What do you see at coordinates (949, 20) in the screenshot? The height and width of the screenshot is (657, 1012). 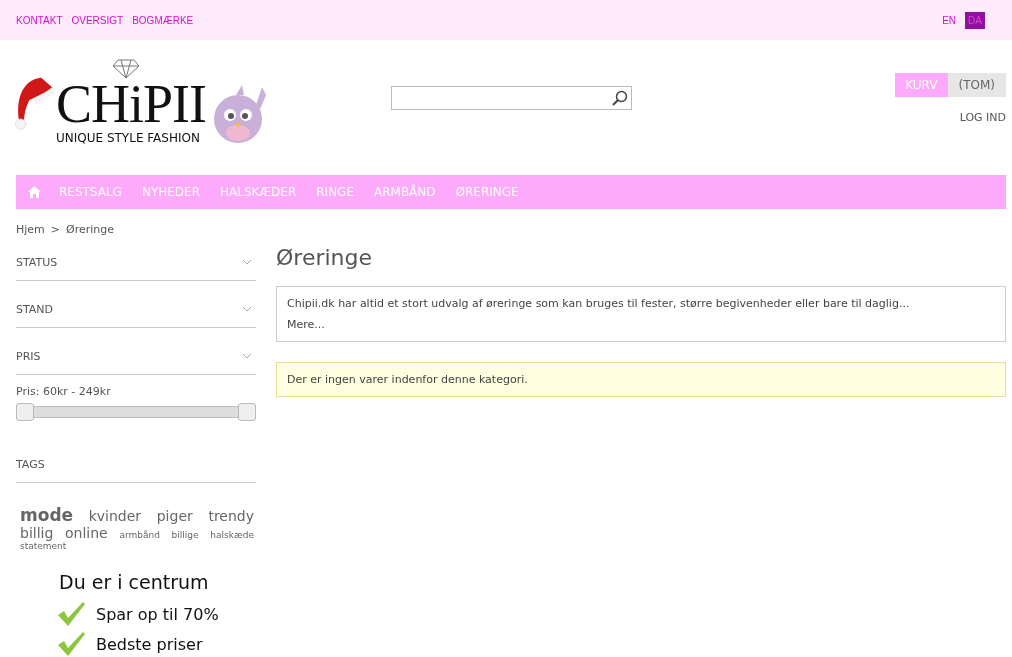 I see `language-link: EN` at bounding box center [949, 20].